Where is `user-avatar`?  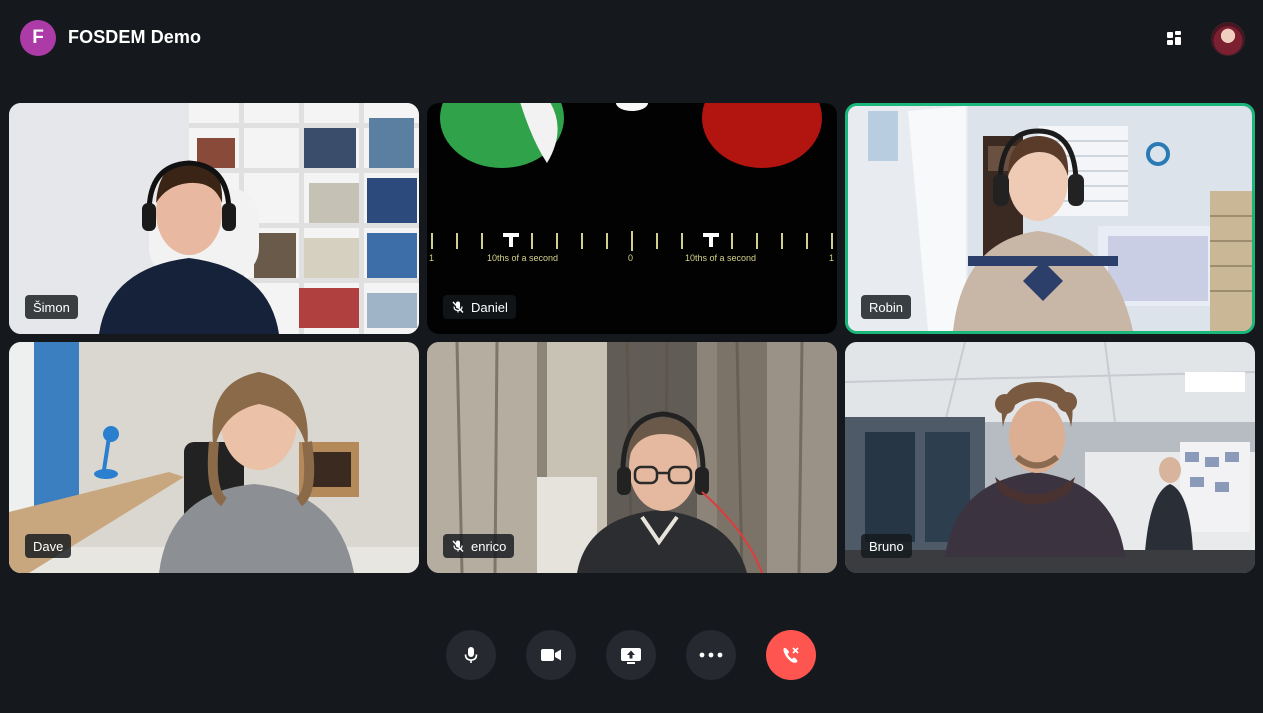
user-avatar is located at coordinates (1228, 39).